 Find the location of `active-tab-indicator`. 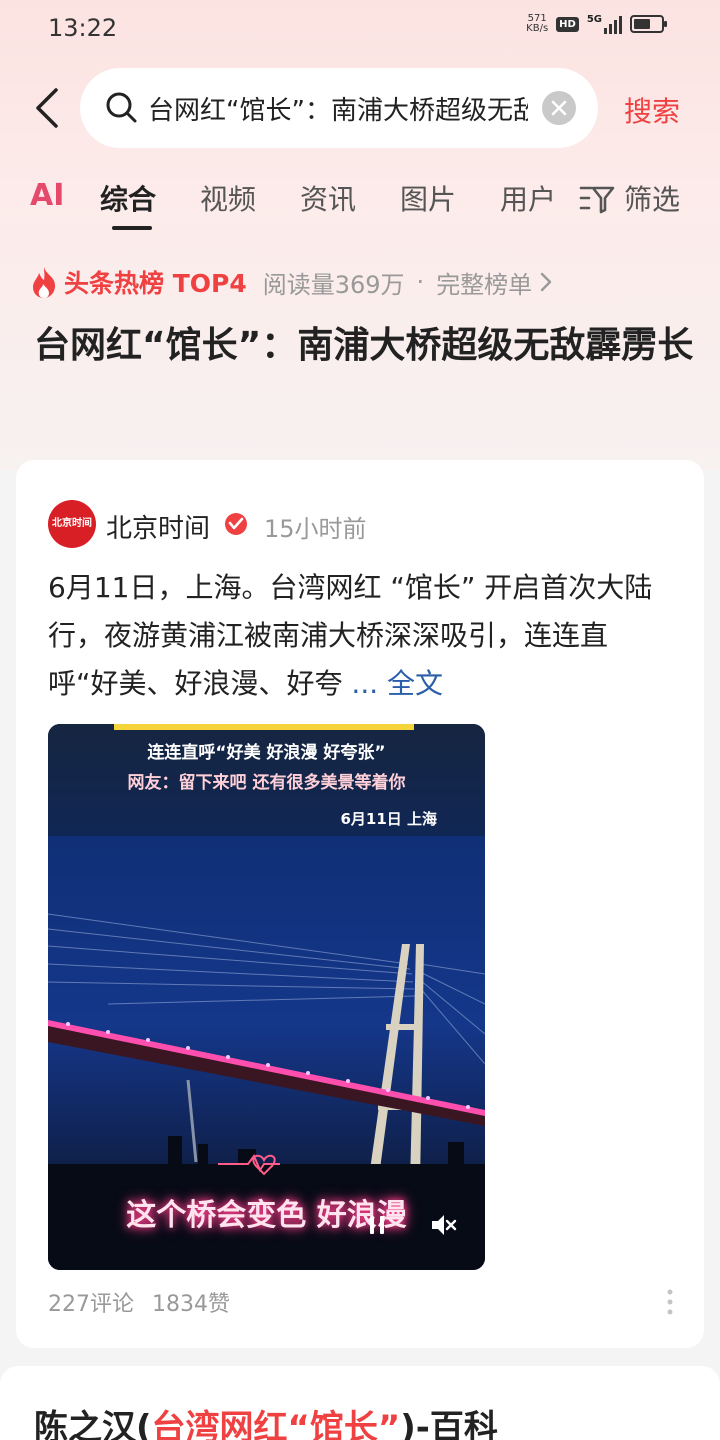

active-tab-indicator is located at coordinates (132, 228).